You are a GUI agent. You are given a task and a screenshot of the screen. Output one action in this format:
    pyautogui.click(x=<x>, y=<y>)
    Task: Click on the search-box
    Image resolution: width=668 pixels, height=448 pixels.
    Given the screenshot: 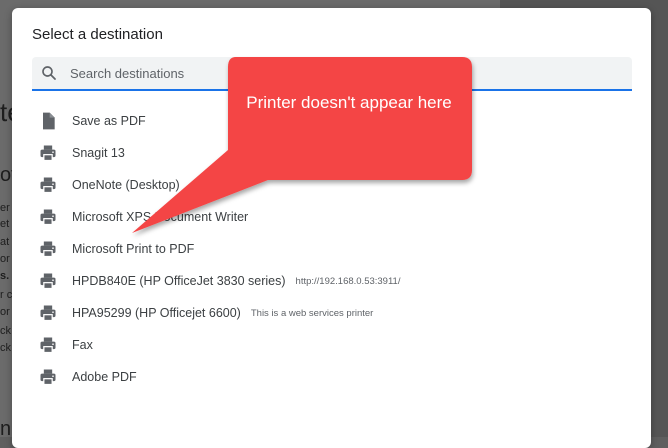 What is the action you would take?
    pyautogui.click(x=332, y=74)
    